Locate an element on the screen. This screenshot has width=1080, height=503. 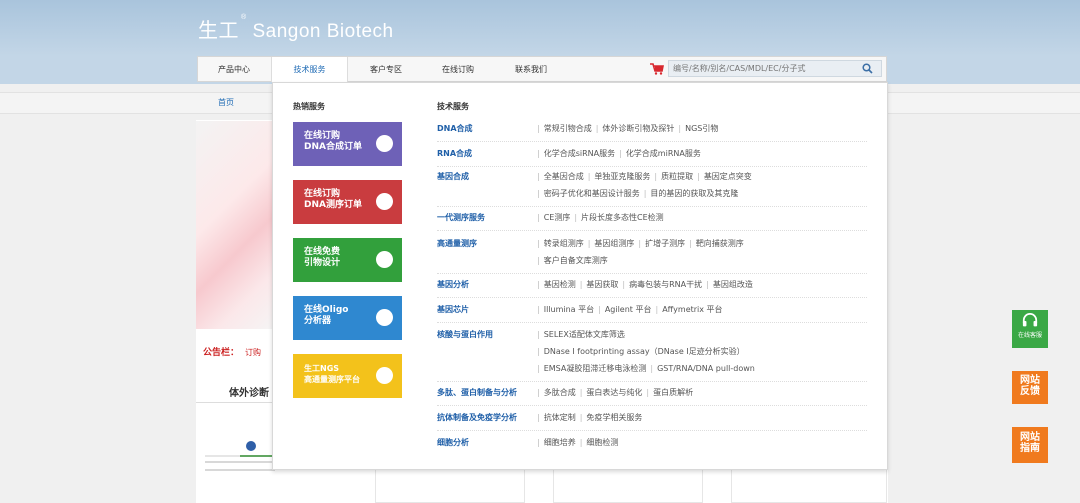
feedback-button: 网站 反馈 is located at coordinates (1030, 387).